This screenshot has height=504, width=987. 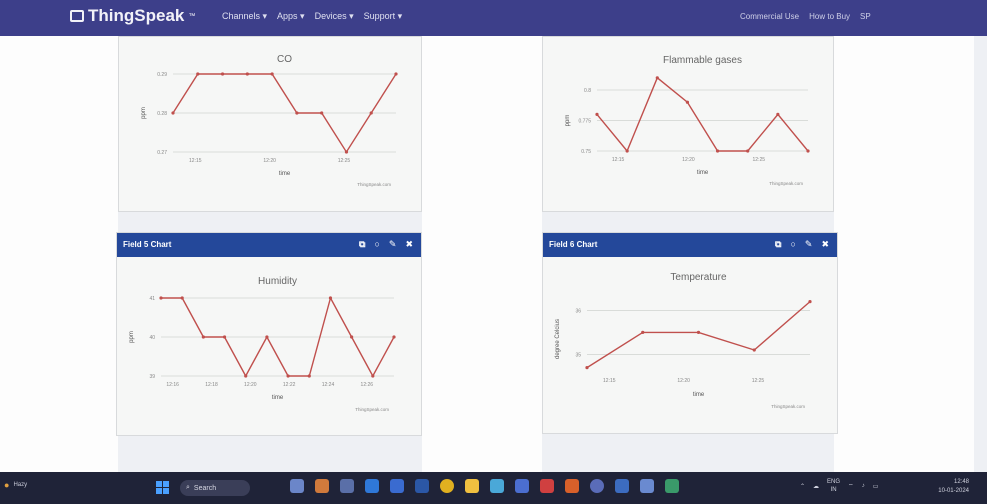 What do you see at coordinates (132, 16) in the screenshot?
I see `thingspeak-logo: ThingSpeak ™` at bounding box center [132, 16].